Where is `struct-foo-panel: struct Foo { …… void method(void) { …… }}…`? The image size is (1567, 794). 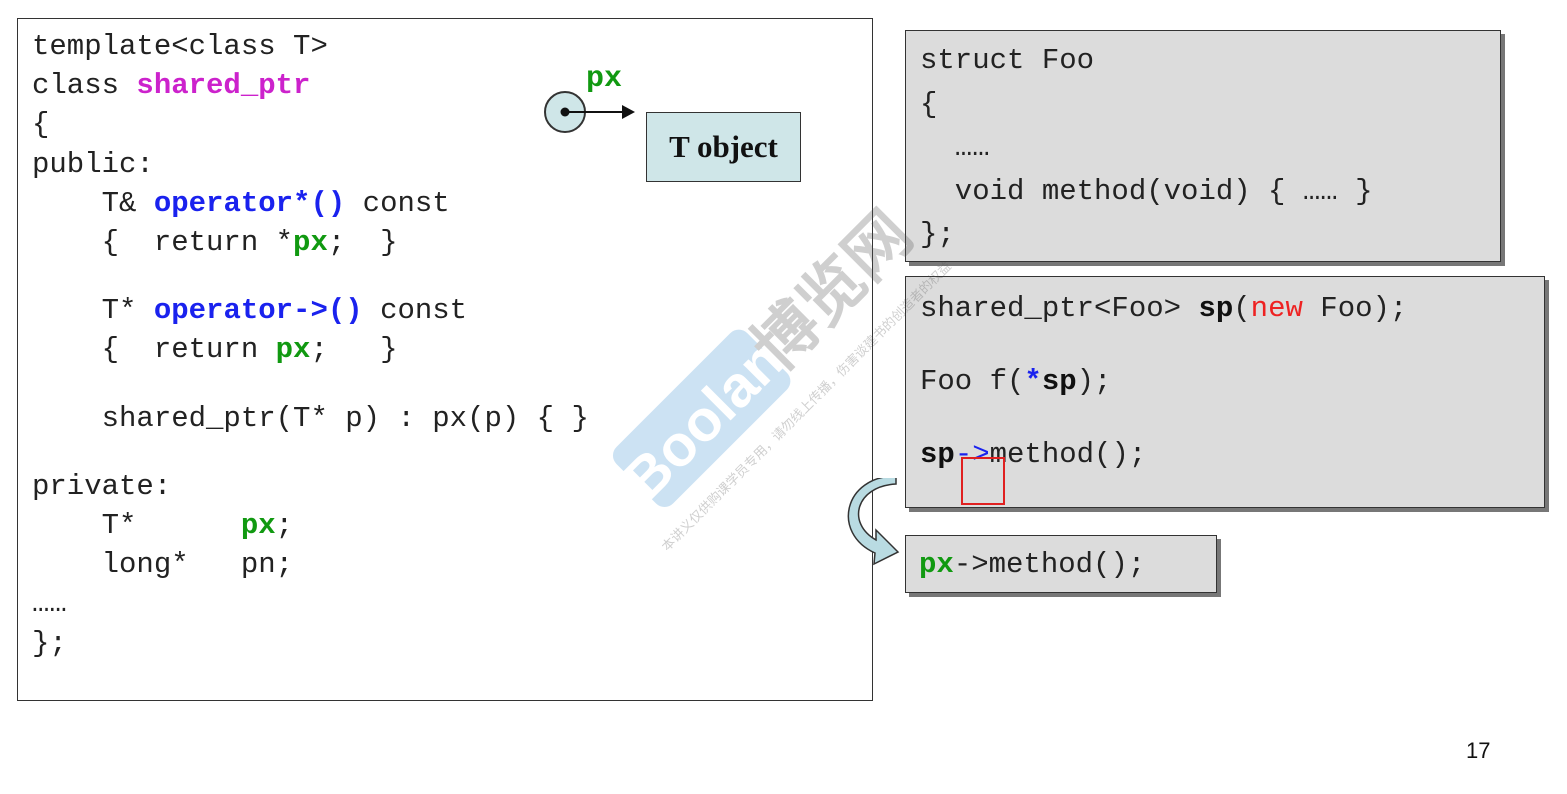 struct-foo-panel: struct Foo { …… void method(void) { …… }}… is located at coordinates (1203, 146).